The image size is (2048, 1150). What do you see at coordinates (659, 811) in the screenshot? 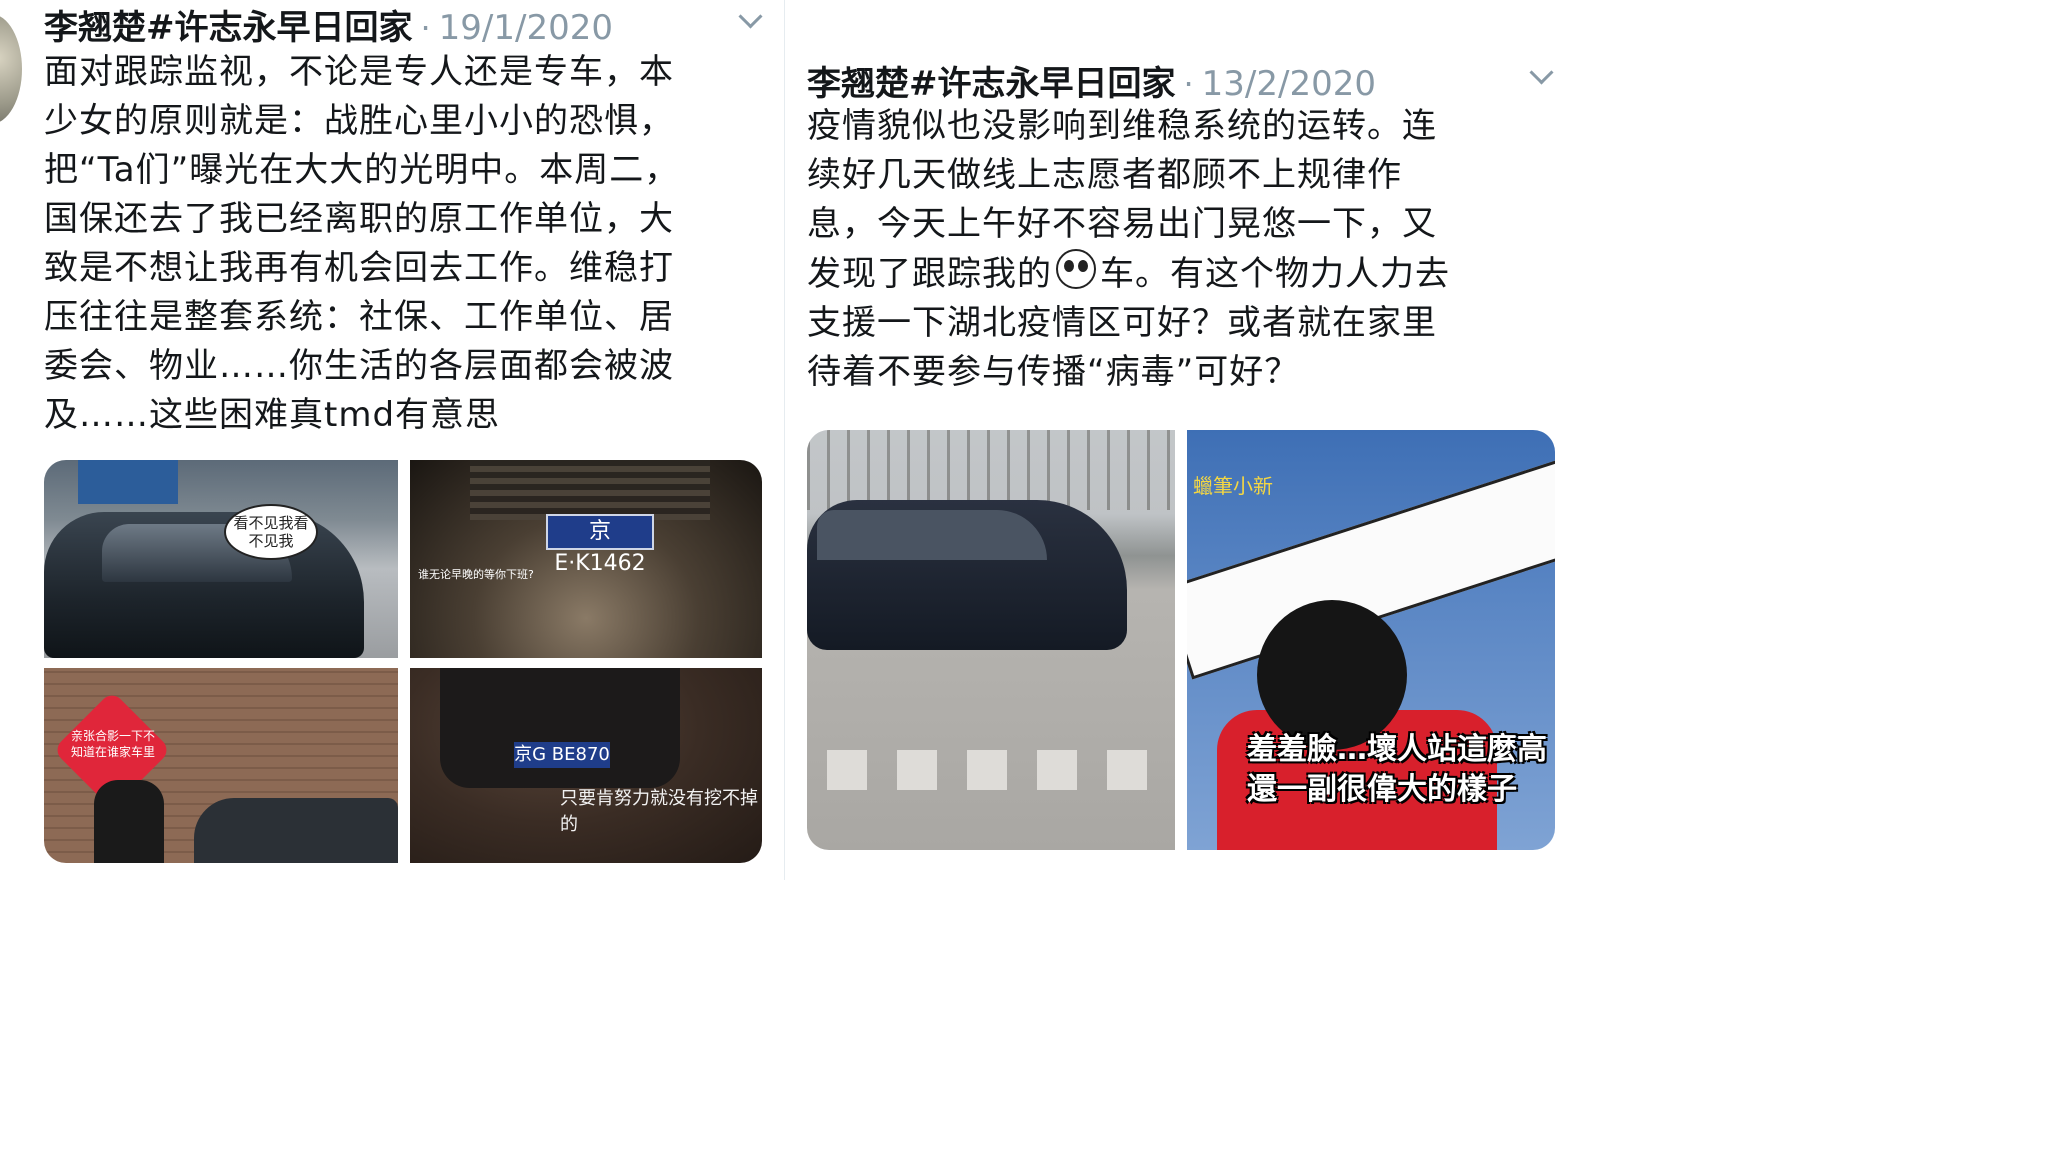
I see `photo-caption: 只要肯努力就没有挖不掉的` at bounding box center [659, 811].